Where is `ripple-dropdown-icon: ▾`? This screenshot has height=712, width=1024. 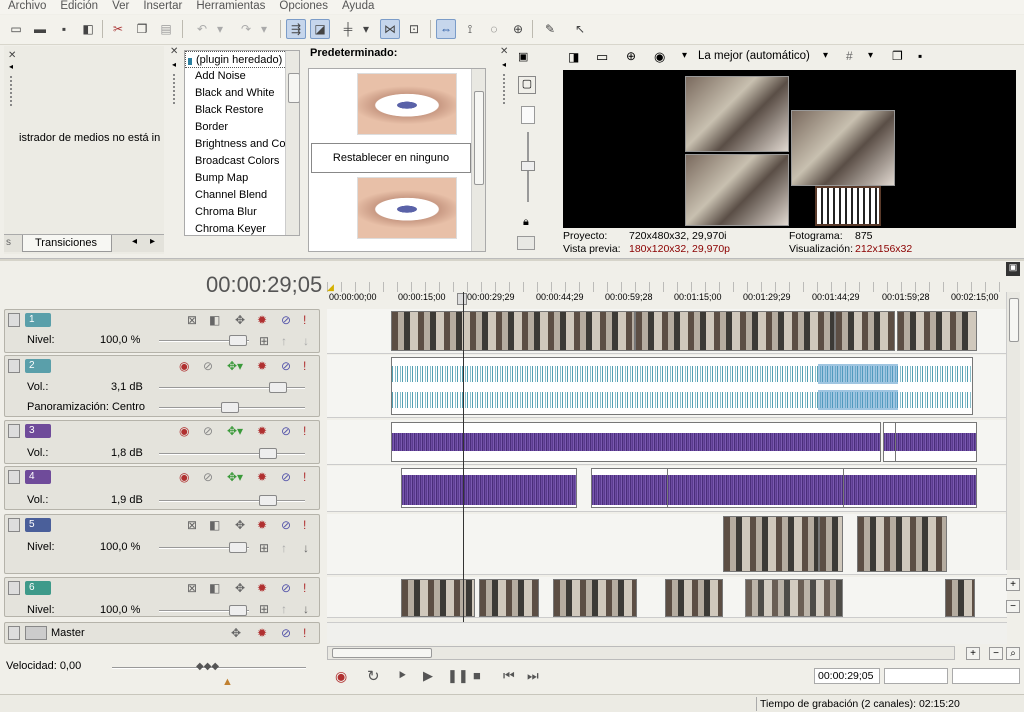
ripple-dropdown-icon: ▾ is located at coordinates (366, 29).